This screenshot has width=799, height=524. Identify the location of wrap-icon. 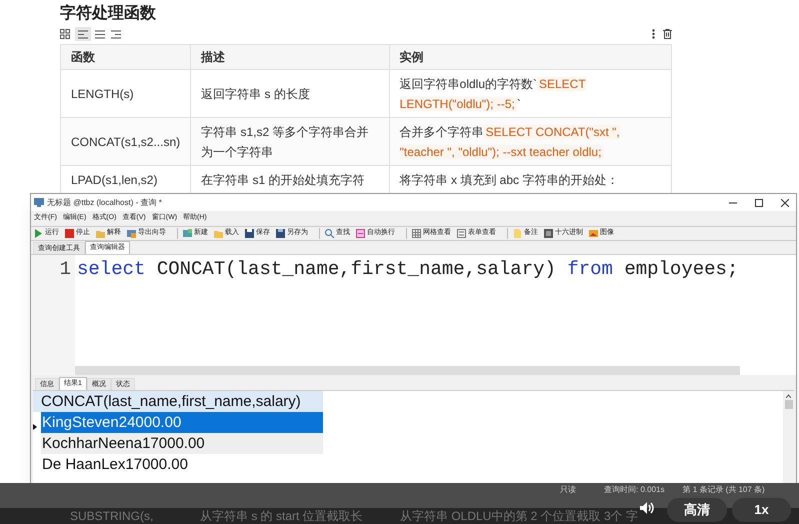
(360, 233).